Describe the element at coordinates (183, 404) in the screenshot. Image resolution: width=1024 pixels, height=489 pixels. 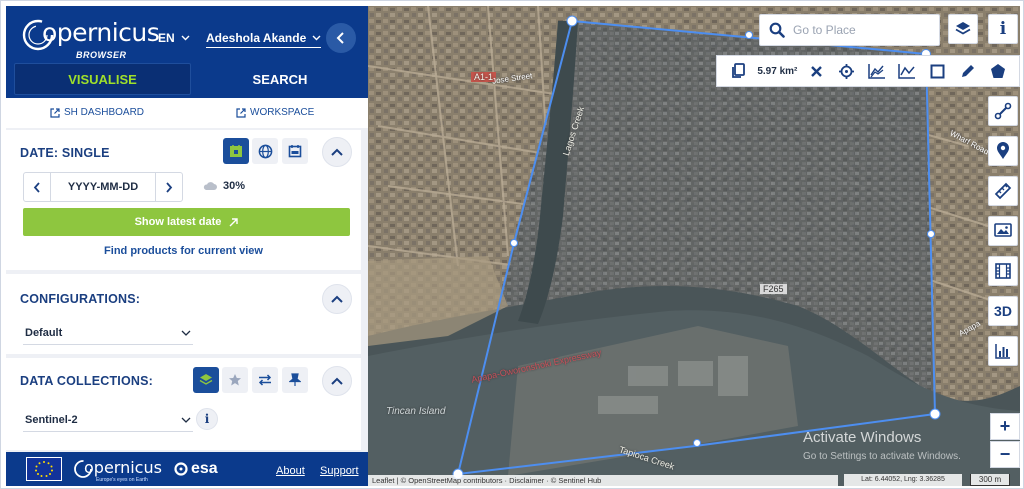
I see `data-collections-panel: DATA COLLECTIONS: Sentinel-2 i` at that location.